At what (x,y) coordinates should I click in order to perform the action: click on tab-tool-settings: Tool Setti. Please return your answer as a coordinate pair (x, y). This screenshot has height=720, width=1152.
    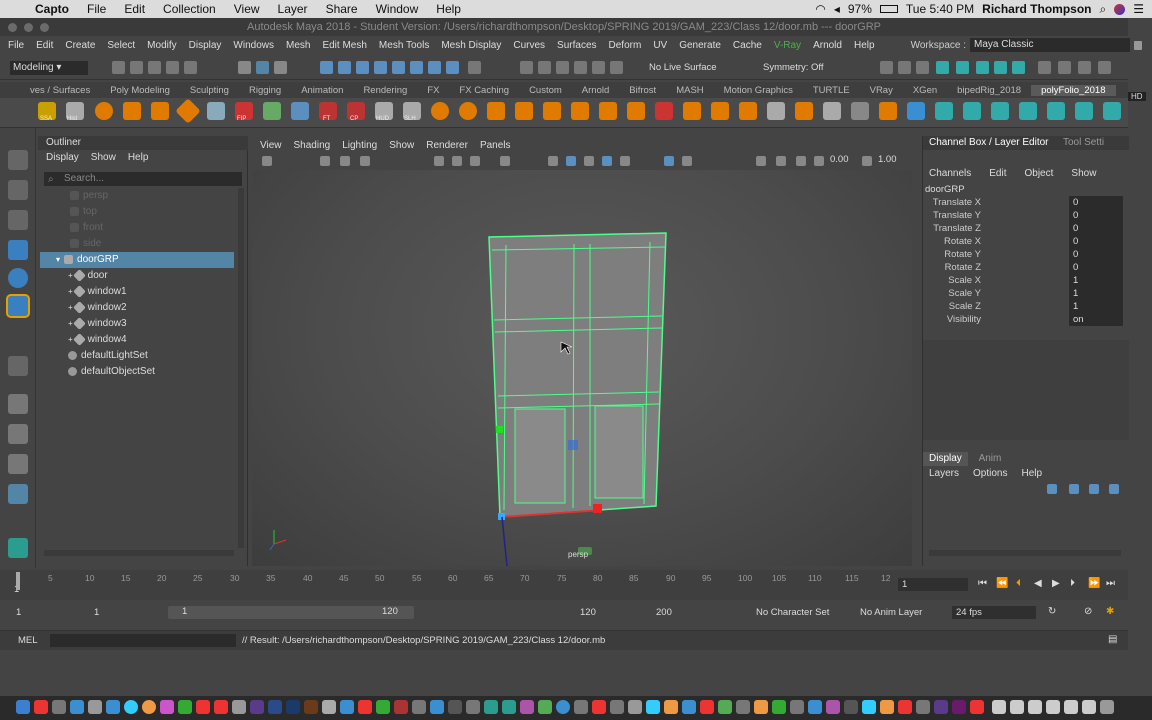
    Looking at the image, I should click on (1083, 143).